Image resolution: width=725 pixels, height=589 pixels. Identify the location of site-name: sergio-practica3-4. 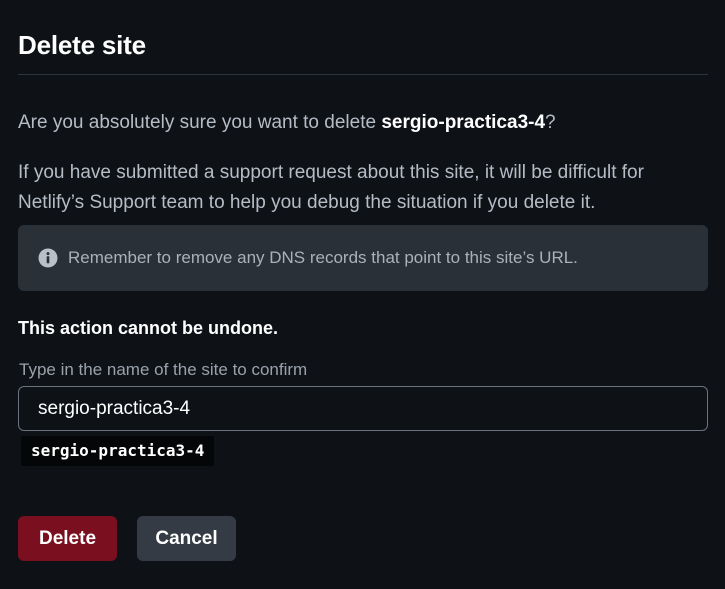
(463, 122).